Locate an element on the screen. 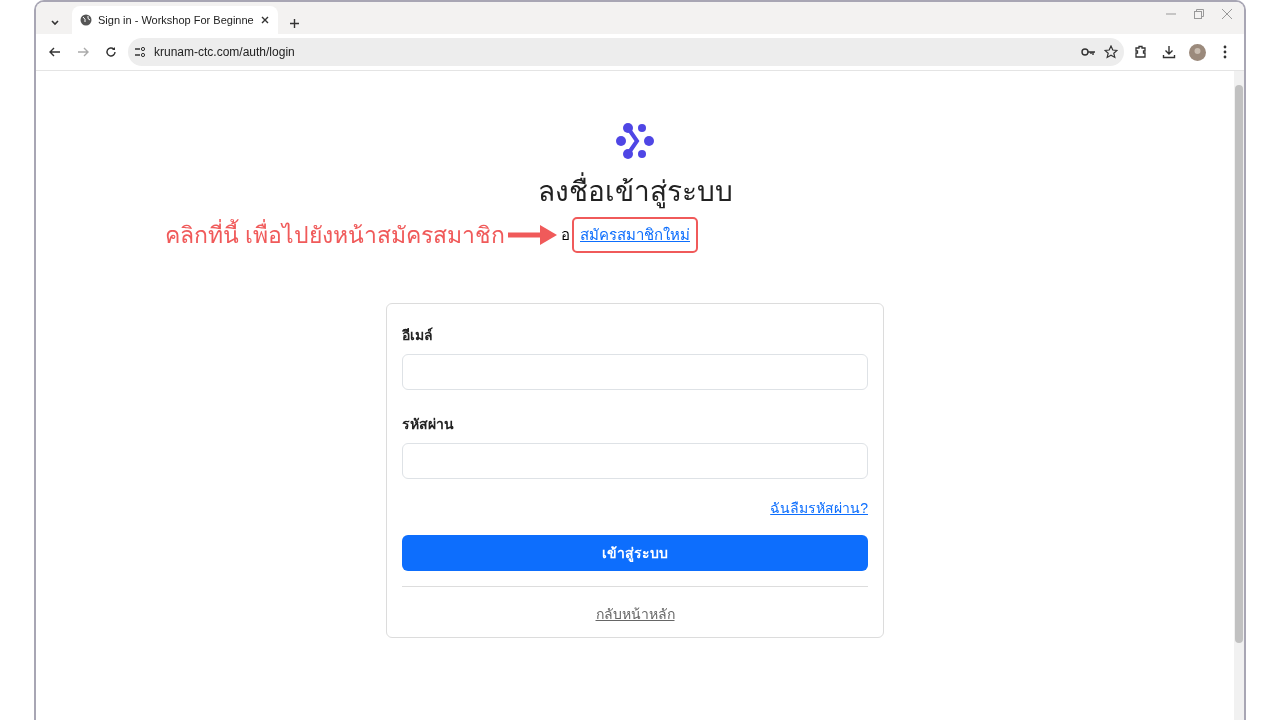 The image size is (1280, 720). annotation-arrow is located at coordinates (533, 235).